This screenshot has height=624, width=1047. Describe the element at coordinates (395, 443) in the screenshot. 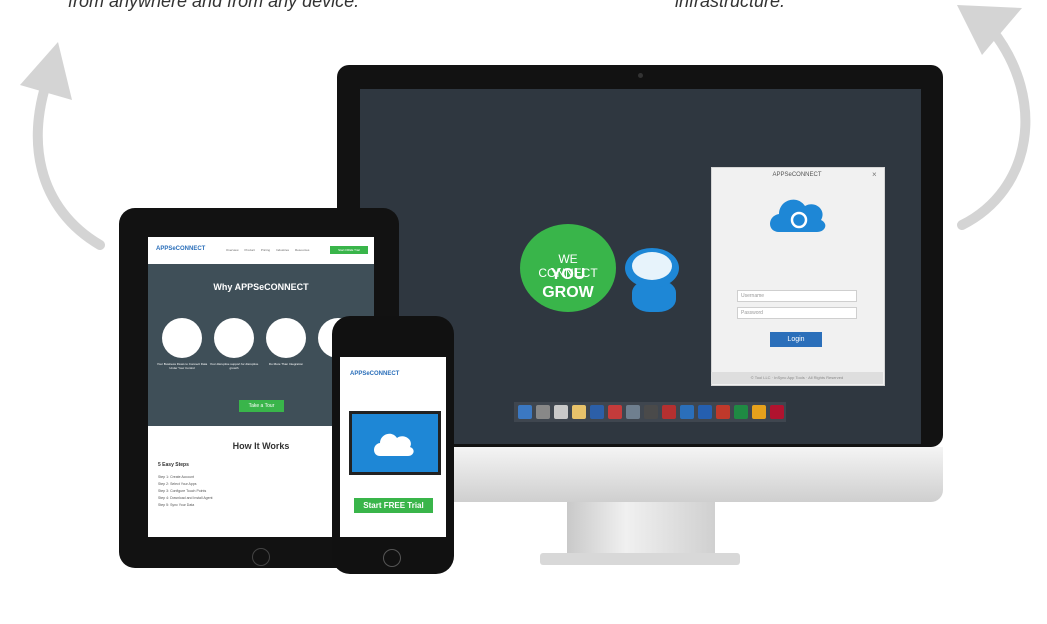

I see `monitor-icon` at that location.